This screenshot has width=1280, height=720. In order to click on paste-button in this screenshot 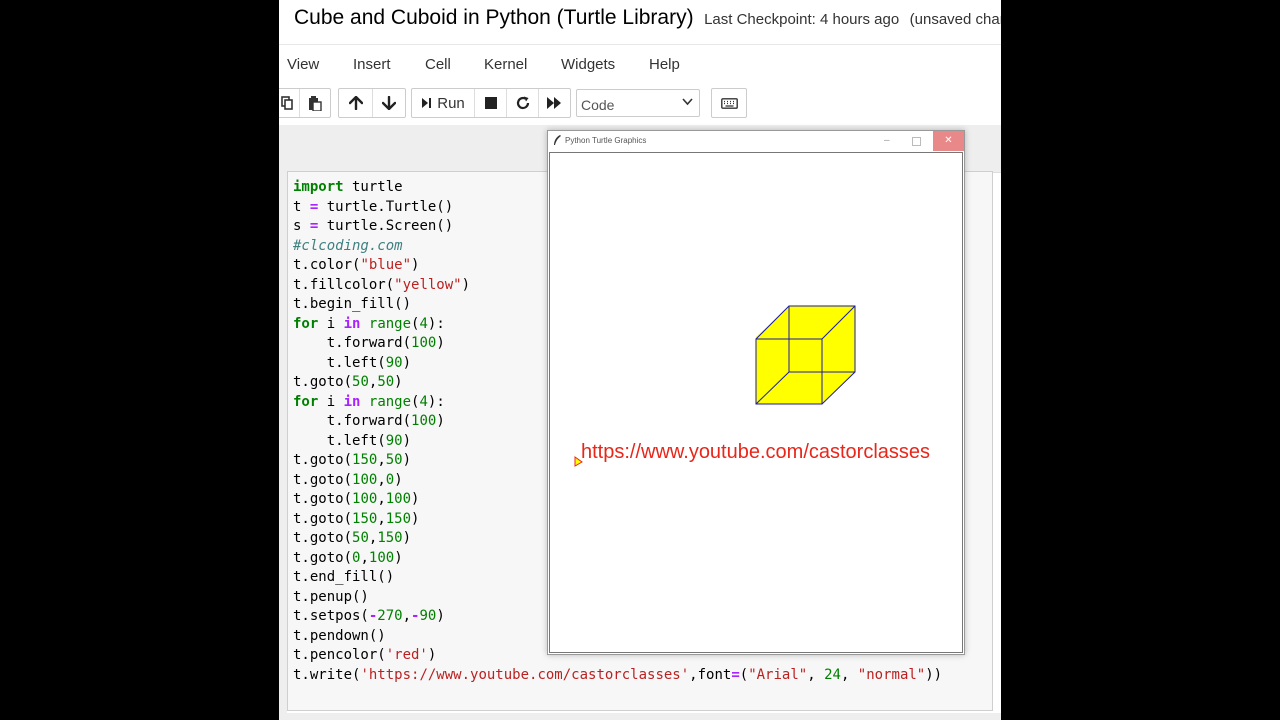, I will do `click(314, 103)`.